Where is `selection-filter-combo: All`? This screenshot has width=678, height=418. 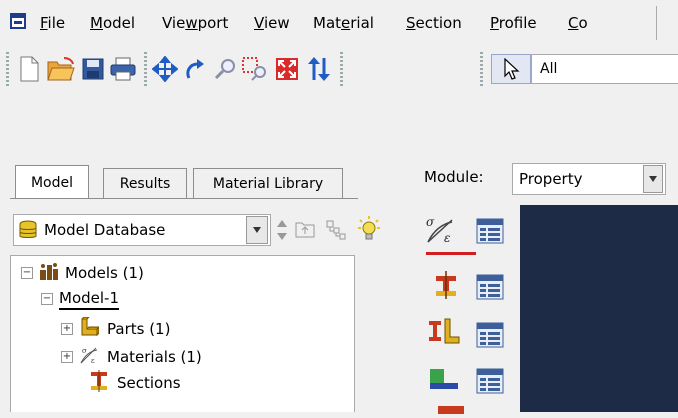
selection-filter-combo: All is located at coordinates (604, 69).